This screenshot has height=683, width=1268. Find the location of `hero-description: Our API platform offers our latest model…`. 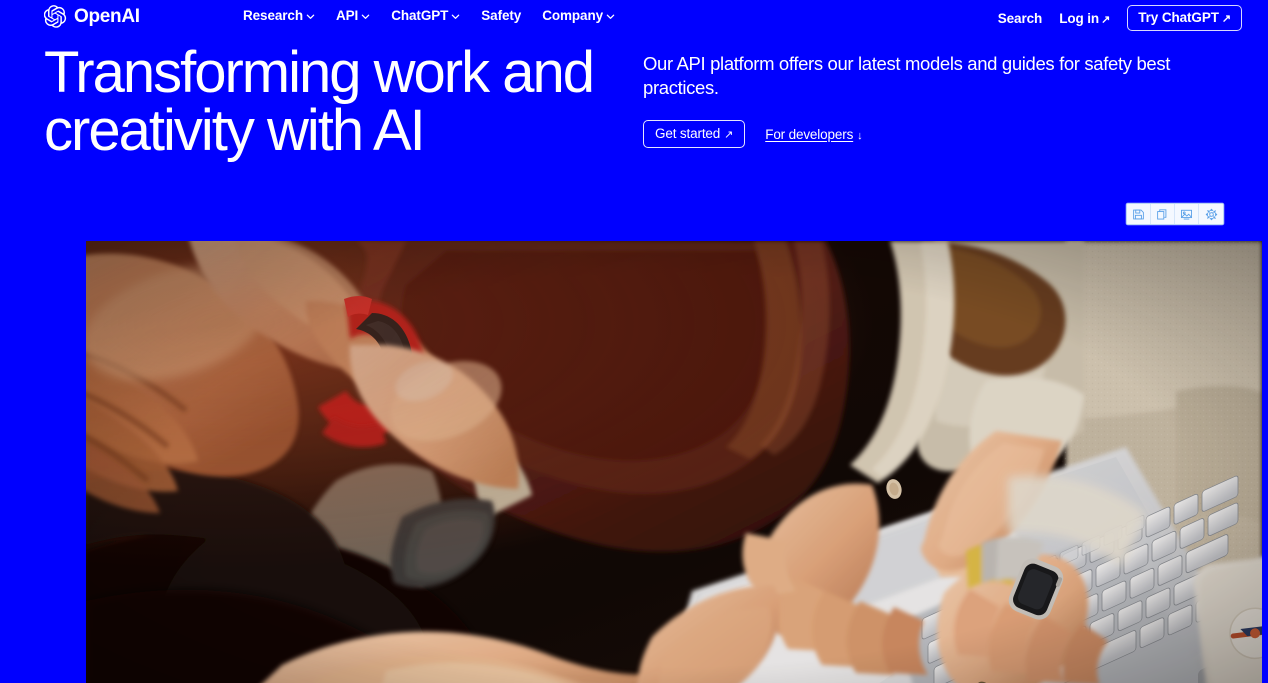

hero-description: Our API platform offers our latest model… is located at coordinates (907, 76).